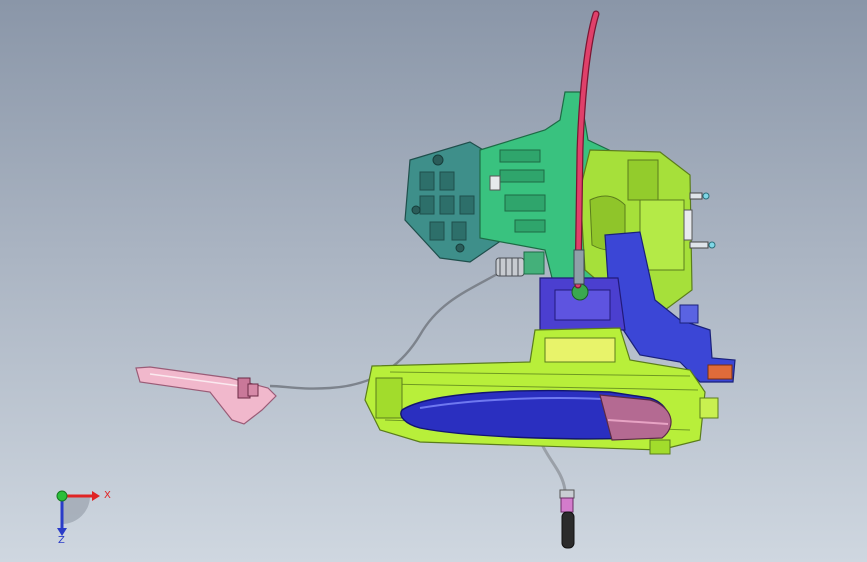 Image resolution: width=867 pixels, height=562 pixels. I want to click on triad-graphic, so click(78, 513).